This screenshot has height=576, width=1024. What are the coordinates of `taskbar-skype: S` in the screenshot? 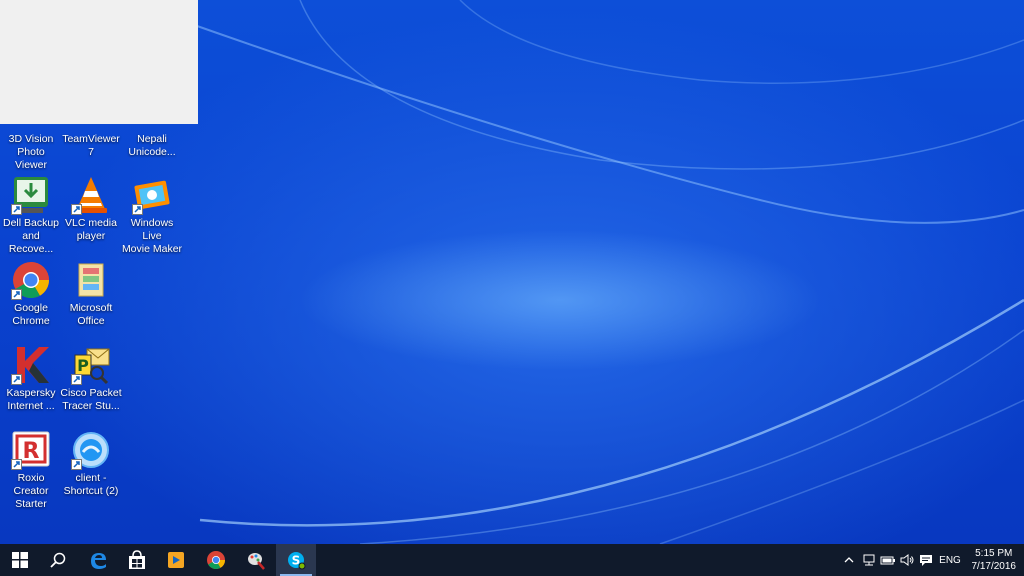 It's located at (296, 560).